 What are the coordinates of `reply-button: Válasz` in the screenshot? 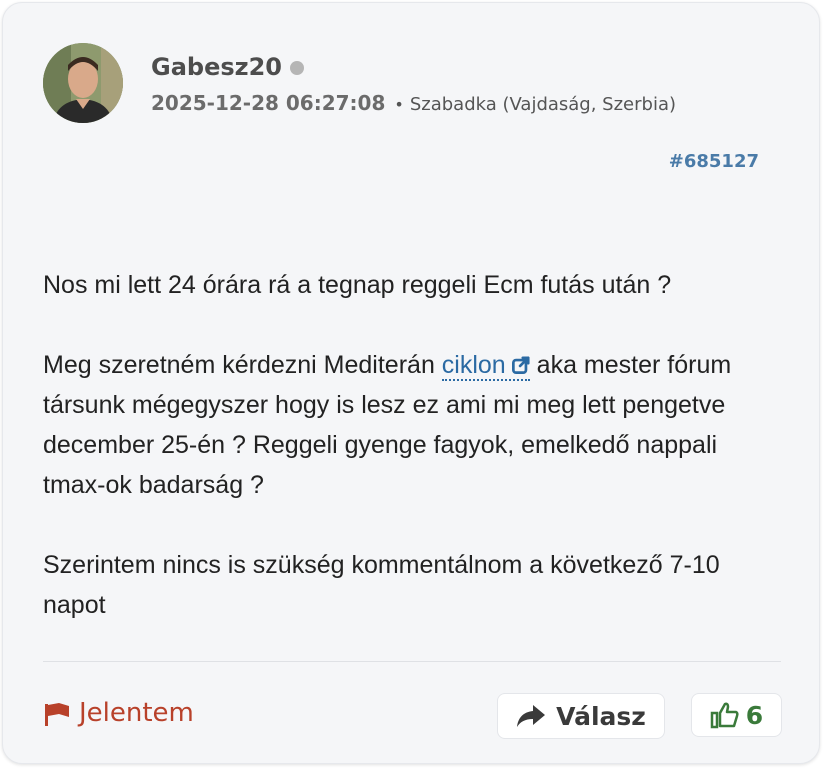 It's located at (581, 716).